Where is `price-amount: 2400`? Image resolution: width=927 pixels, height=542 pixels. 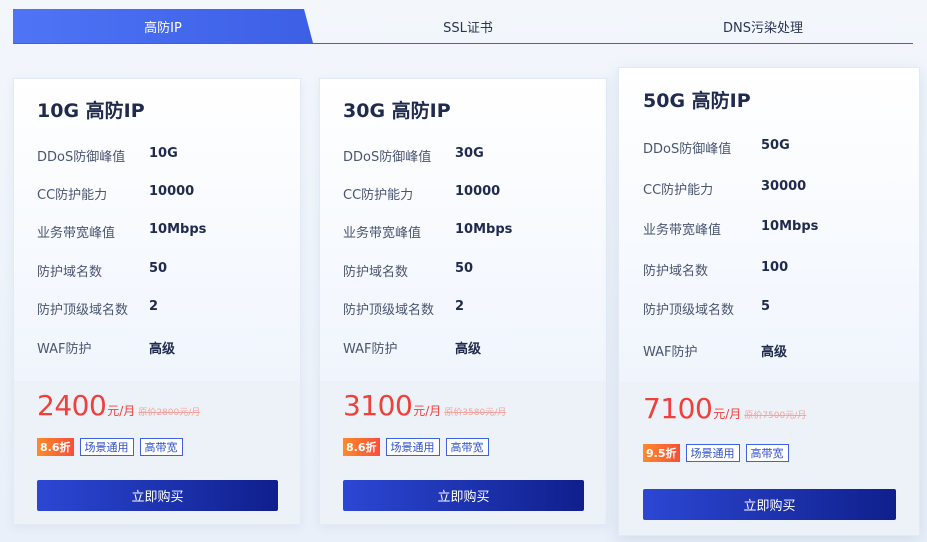
price-amount: 2400 is located at coordinates (72, 405).